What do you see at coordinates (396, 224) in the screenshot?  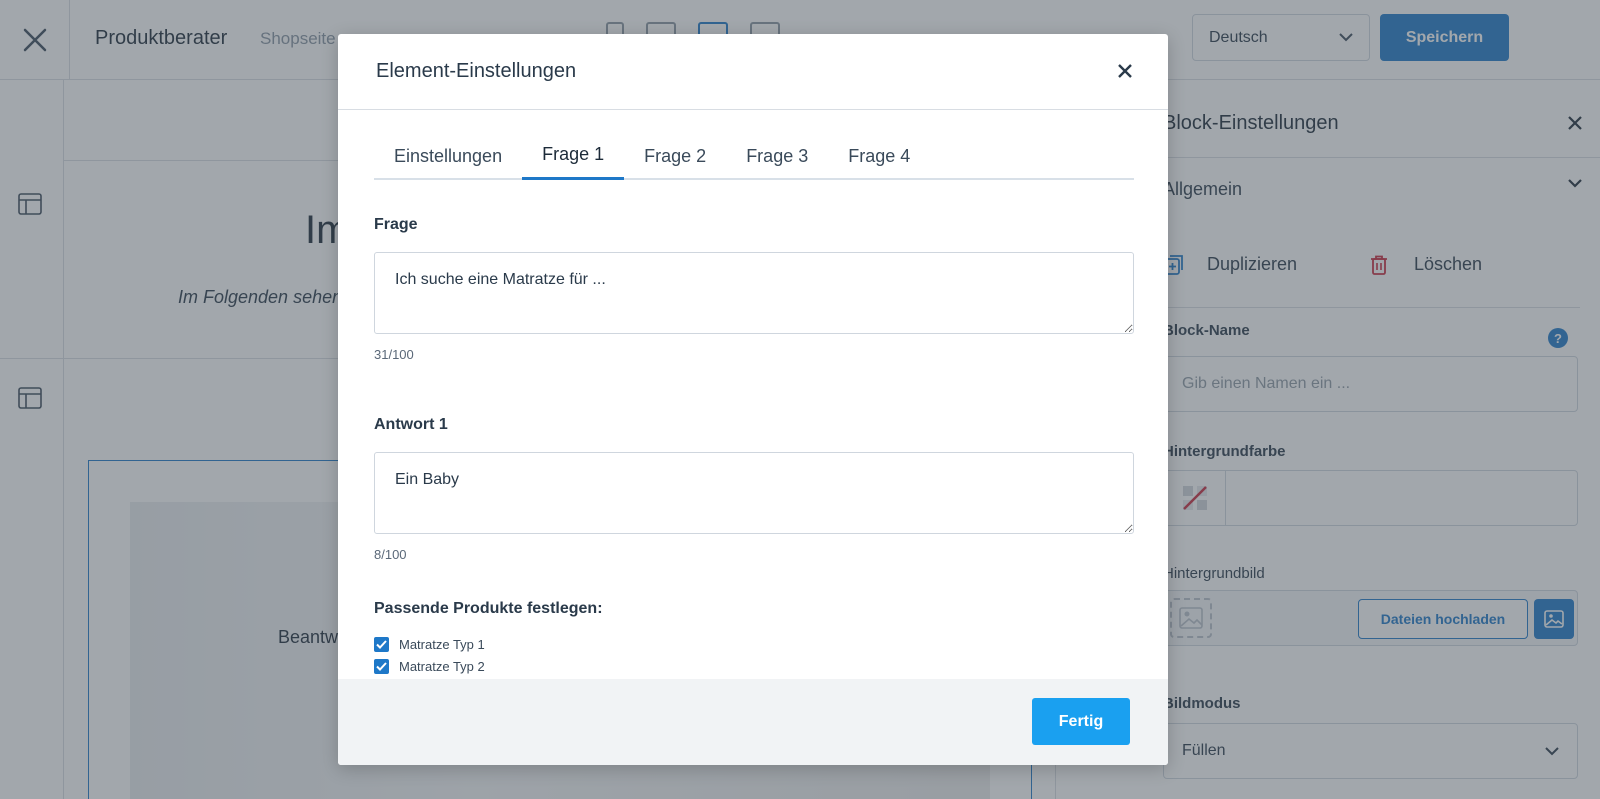 I see `question-label: Frage` at bounding box center [396, 224].